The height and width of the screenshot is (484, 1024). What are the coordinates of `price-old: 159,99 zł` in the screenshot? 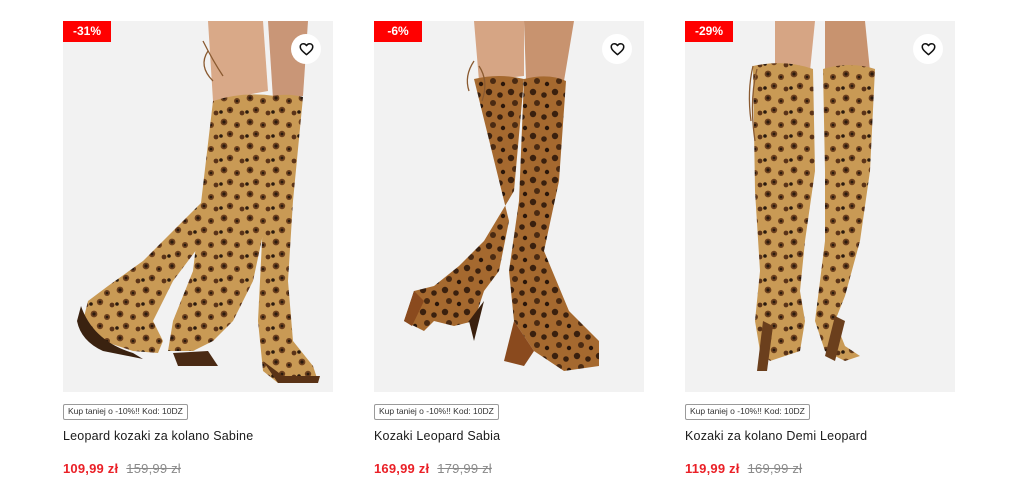 It's located at (153, 468).